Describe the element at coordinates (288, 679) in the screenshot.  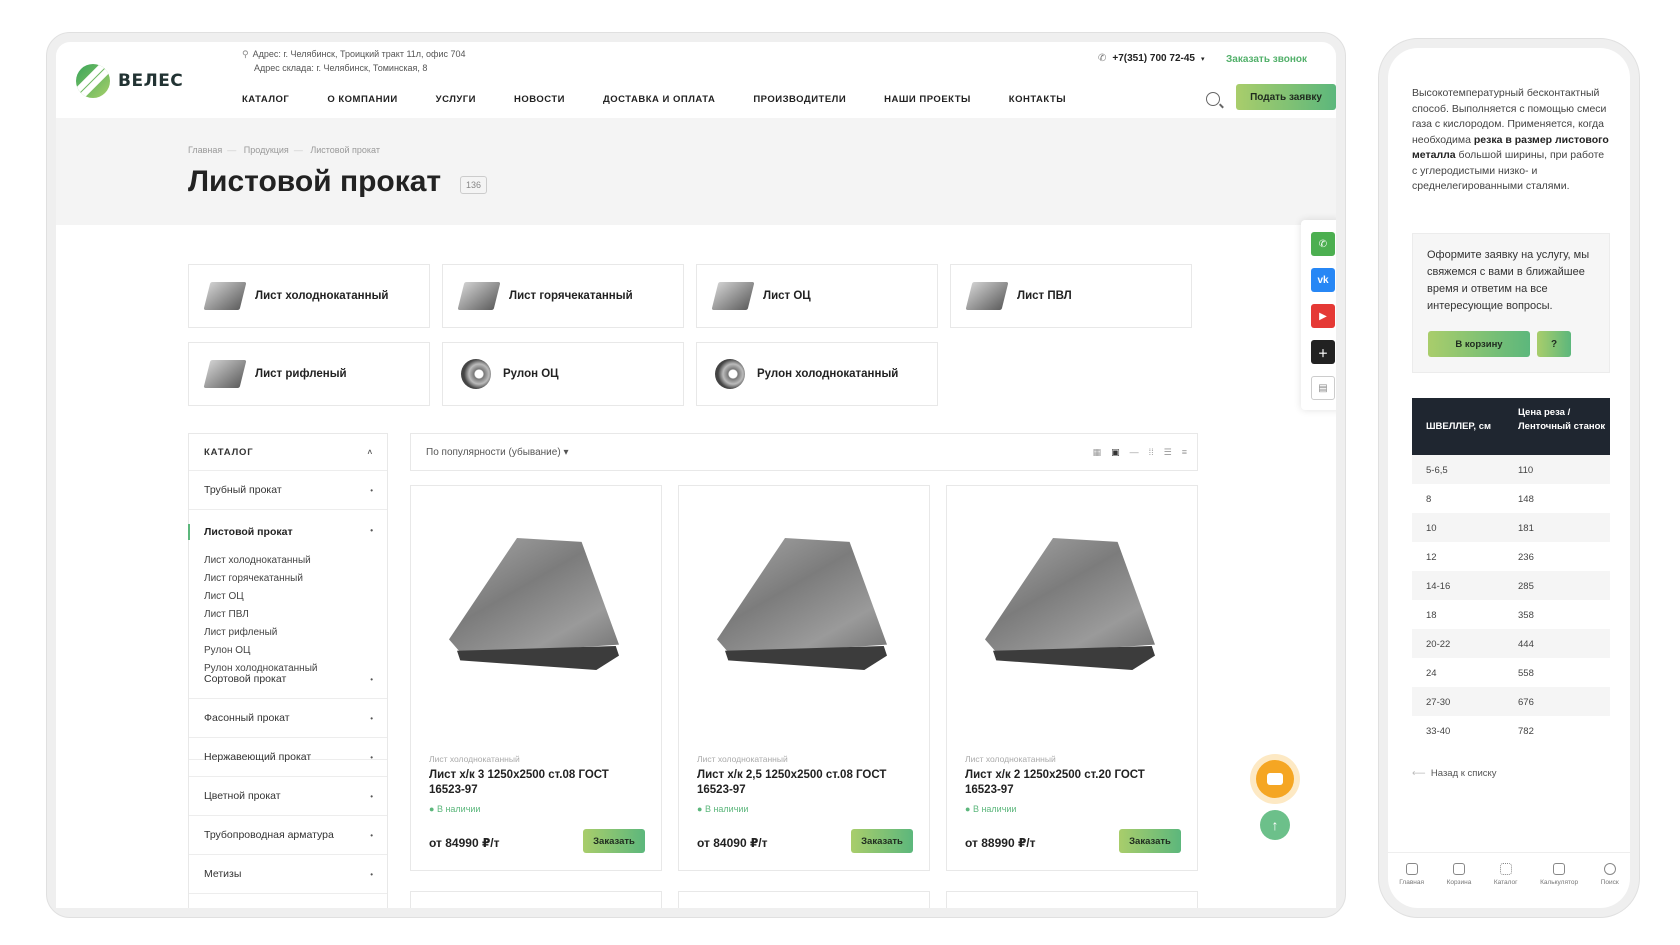
I see `sidebar-item-section: Сортовой прокат •` at that location.